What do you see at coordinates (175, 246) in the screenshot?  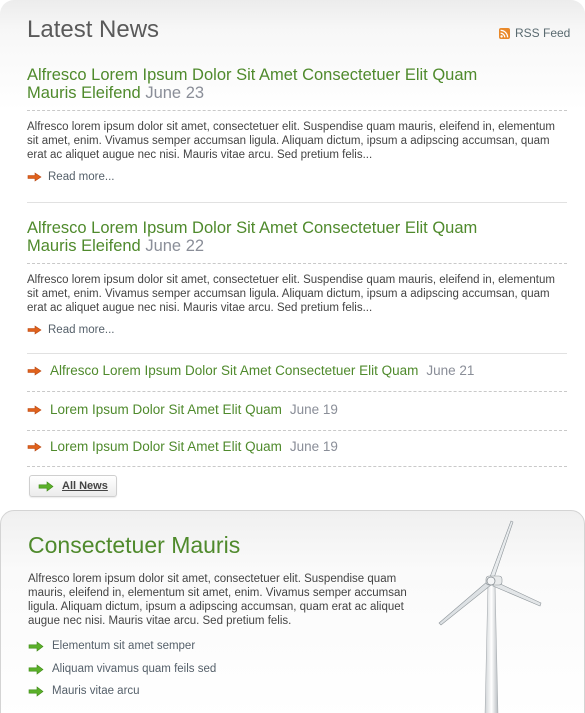 I see `article-date: June 22` at bounding box center [175, 246].